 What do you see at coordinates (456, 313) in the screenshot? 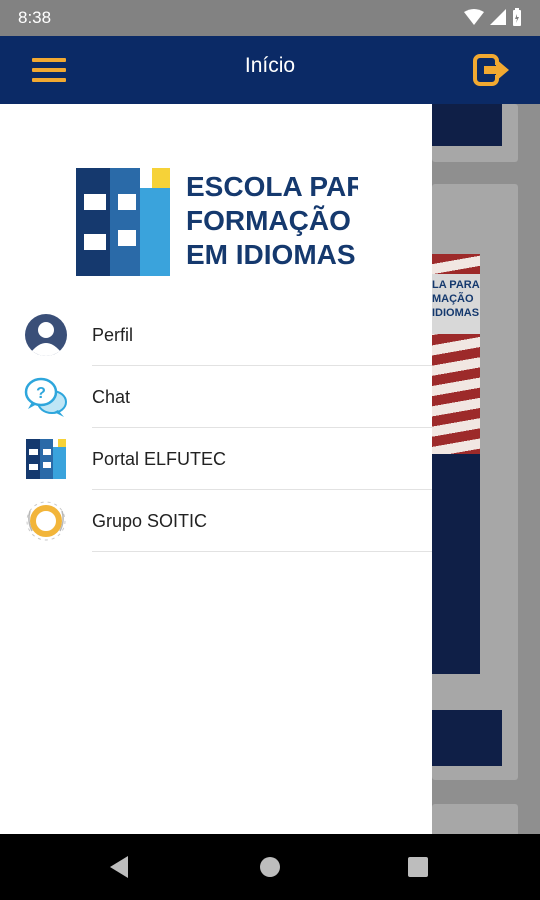
I see `banner-line-3: IDIOMAS` at bounding box center [456, 313].